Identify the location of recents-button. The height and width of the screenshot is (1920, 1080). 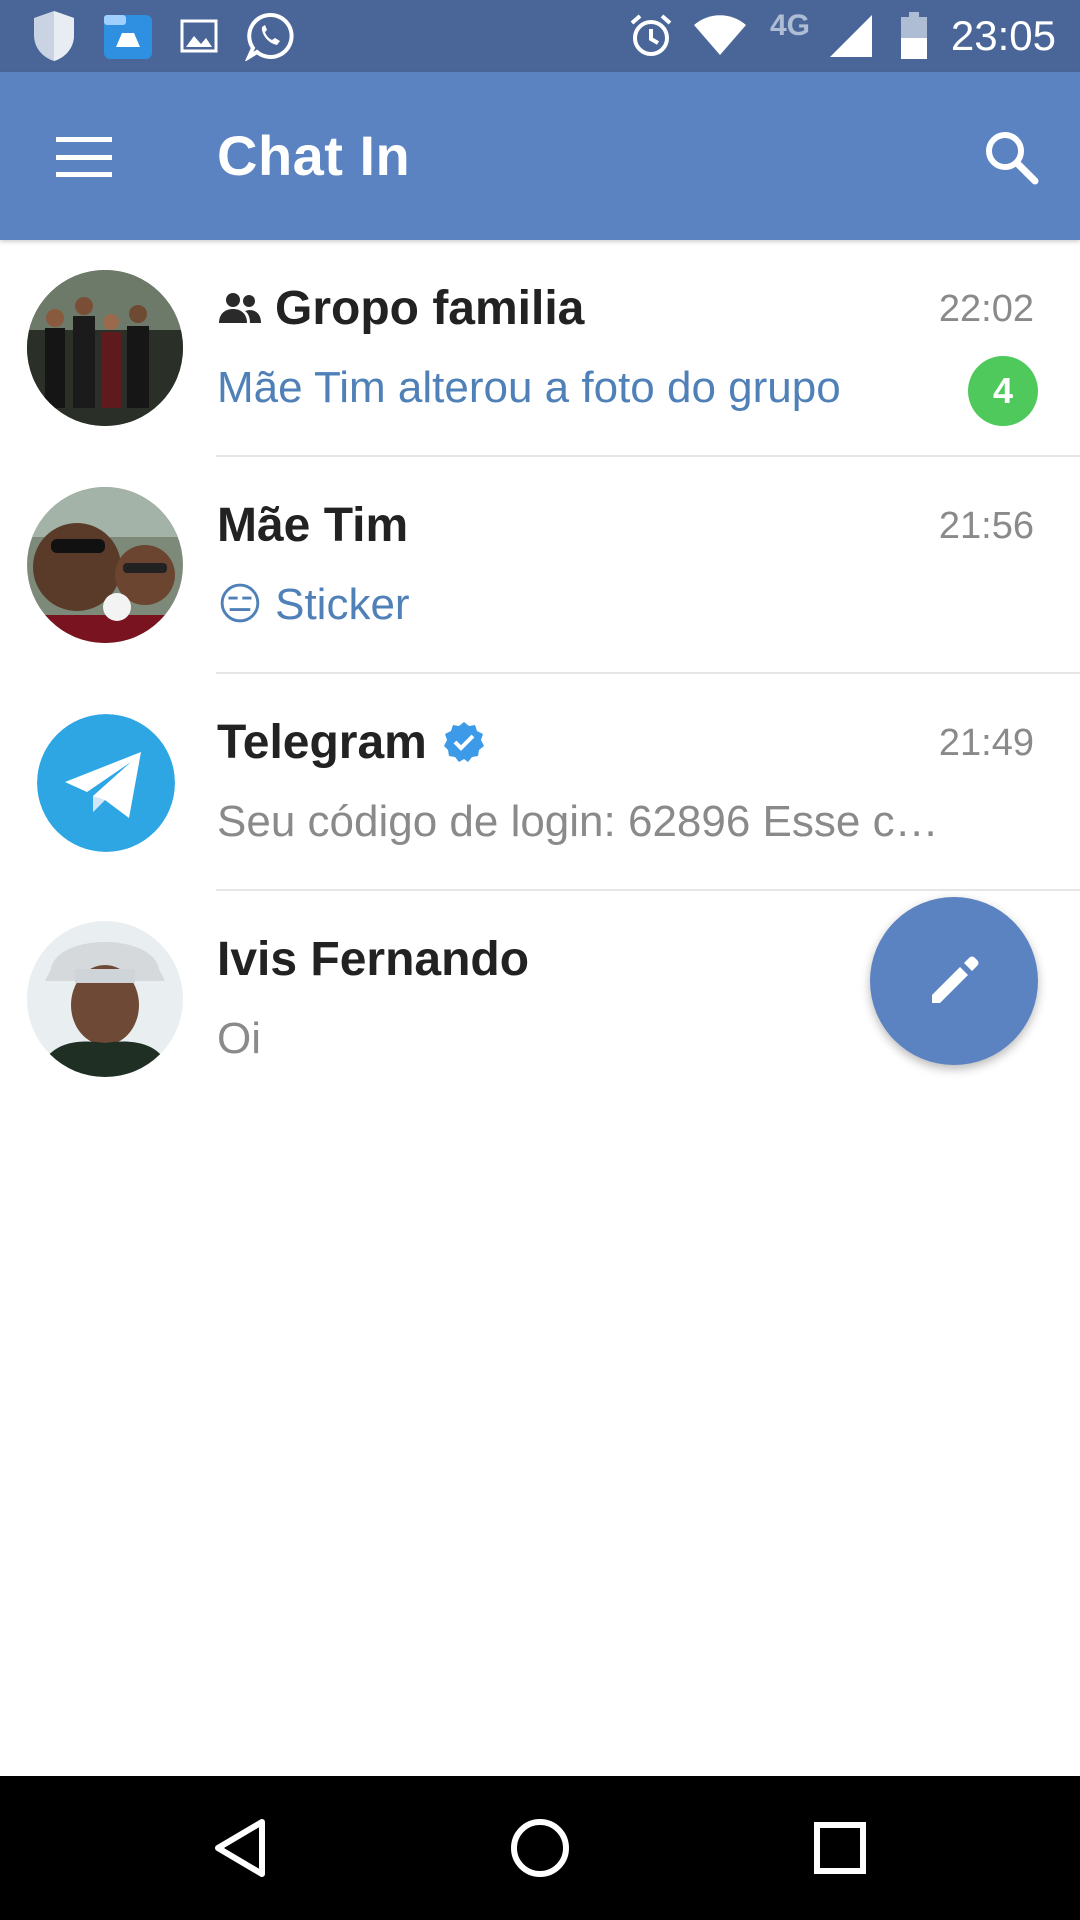
(840, 1848).